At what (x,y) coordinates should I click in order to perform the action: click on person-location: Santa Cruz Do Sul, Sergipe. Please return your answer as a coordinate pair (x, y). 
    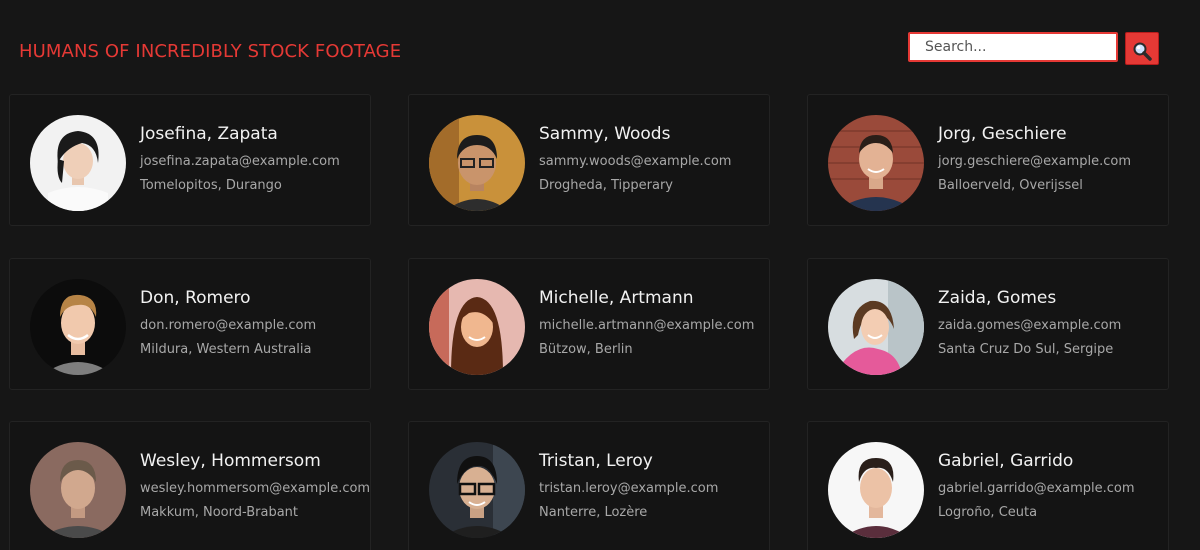
    Looking at the image, I should click on (1026, 349).